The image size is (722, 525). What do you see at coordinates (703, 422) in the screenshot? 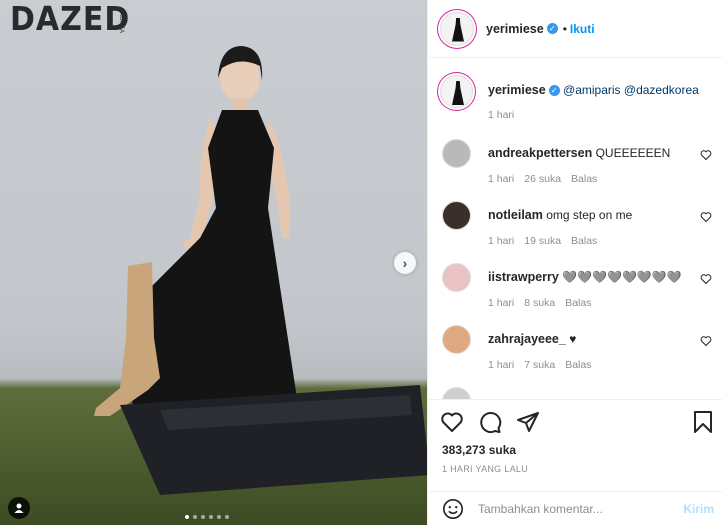
I see `bookmark-icon` at bounding box center [703, 422].